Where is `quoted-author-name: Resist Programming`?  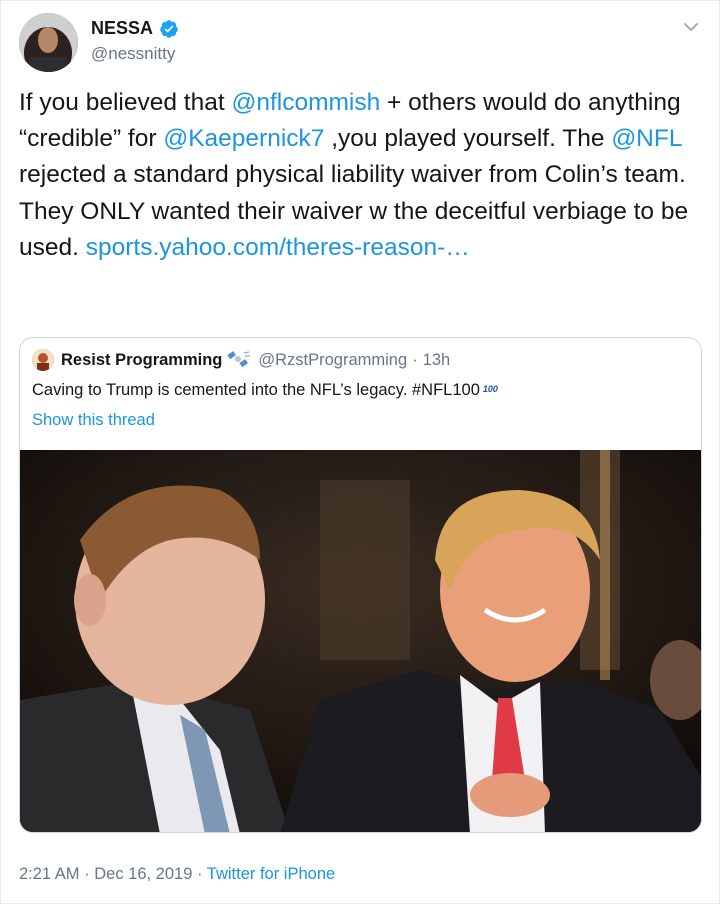 quoted-author-name: Resist Programming is located at coordinates (141, 360).